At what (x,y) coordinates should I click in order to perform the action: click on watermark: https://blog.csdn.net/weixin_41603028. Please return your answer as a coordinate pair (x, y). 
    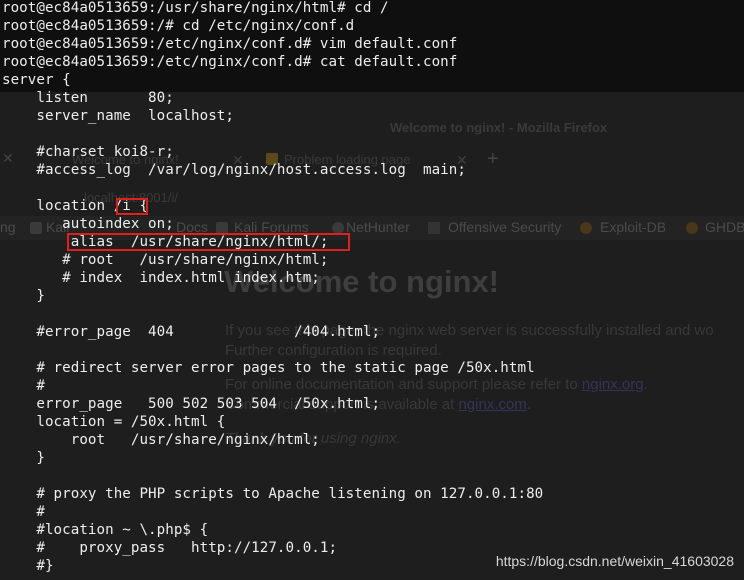
    Looking at the image, I should click on (614, 561).